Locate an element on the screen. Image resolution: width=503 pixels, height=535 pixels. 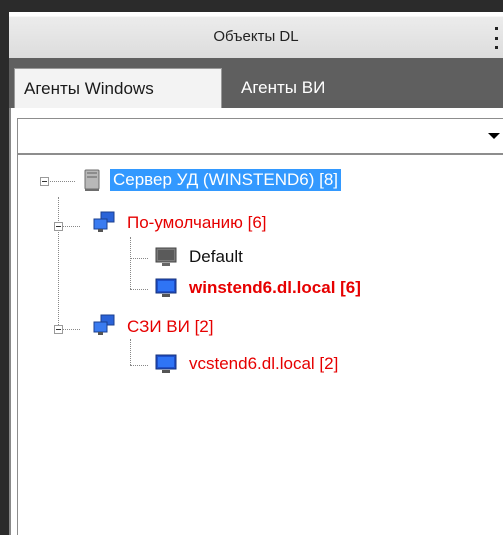
server-icon is located at coordinates (92, 180).